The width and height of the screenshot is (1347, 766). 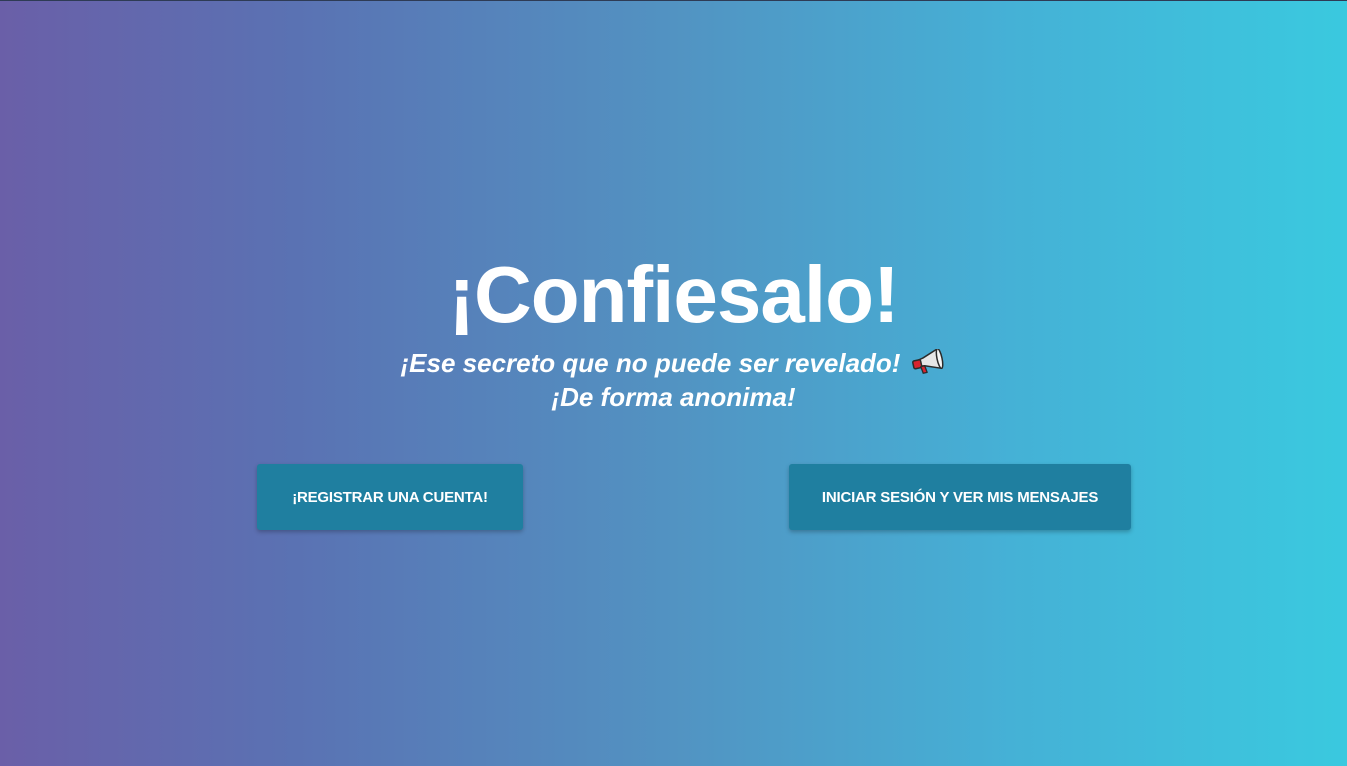 What do you see at coordinates (673, 0) in the screenshot?
I see `top-border` at bounding box center [673, 0].